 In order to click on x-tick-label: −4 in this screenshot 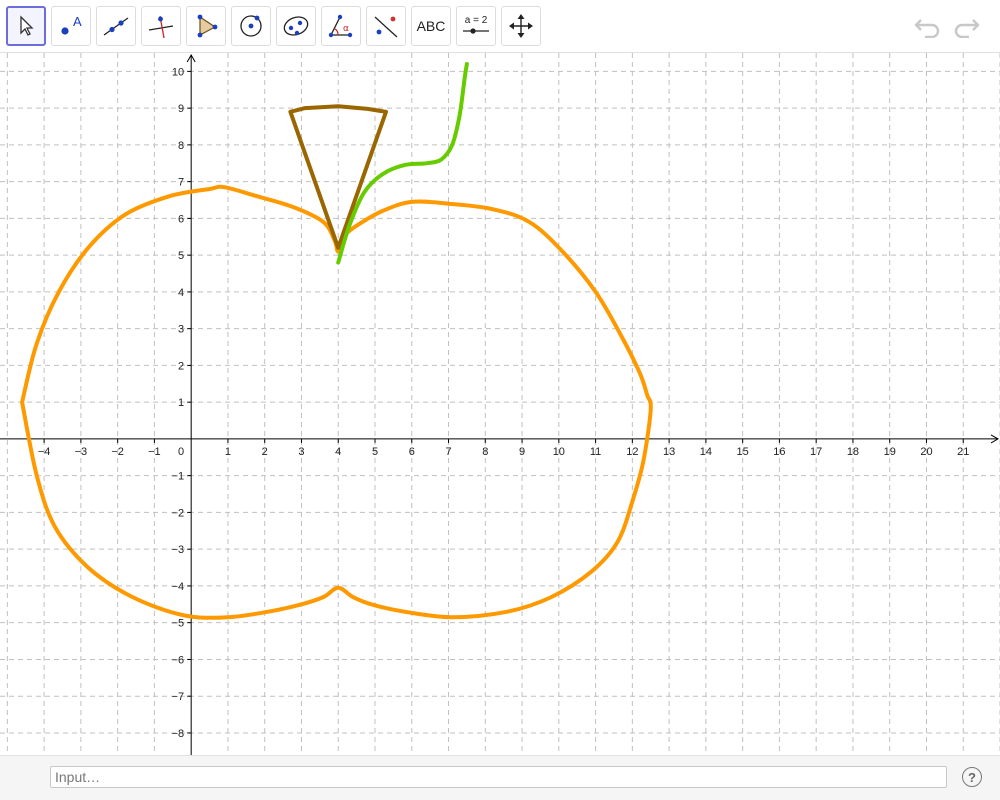, I will do `click(44, 452)`.